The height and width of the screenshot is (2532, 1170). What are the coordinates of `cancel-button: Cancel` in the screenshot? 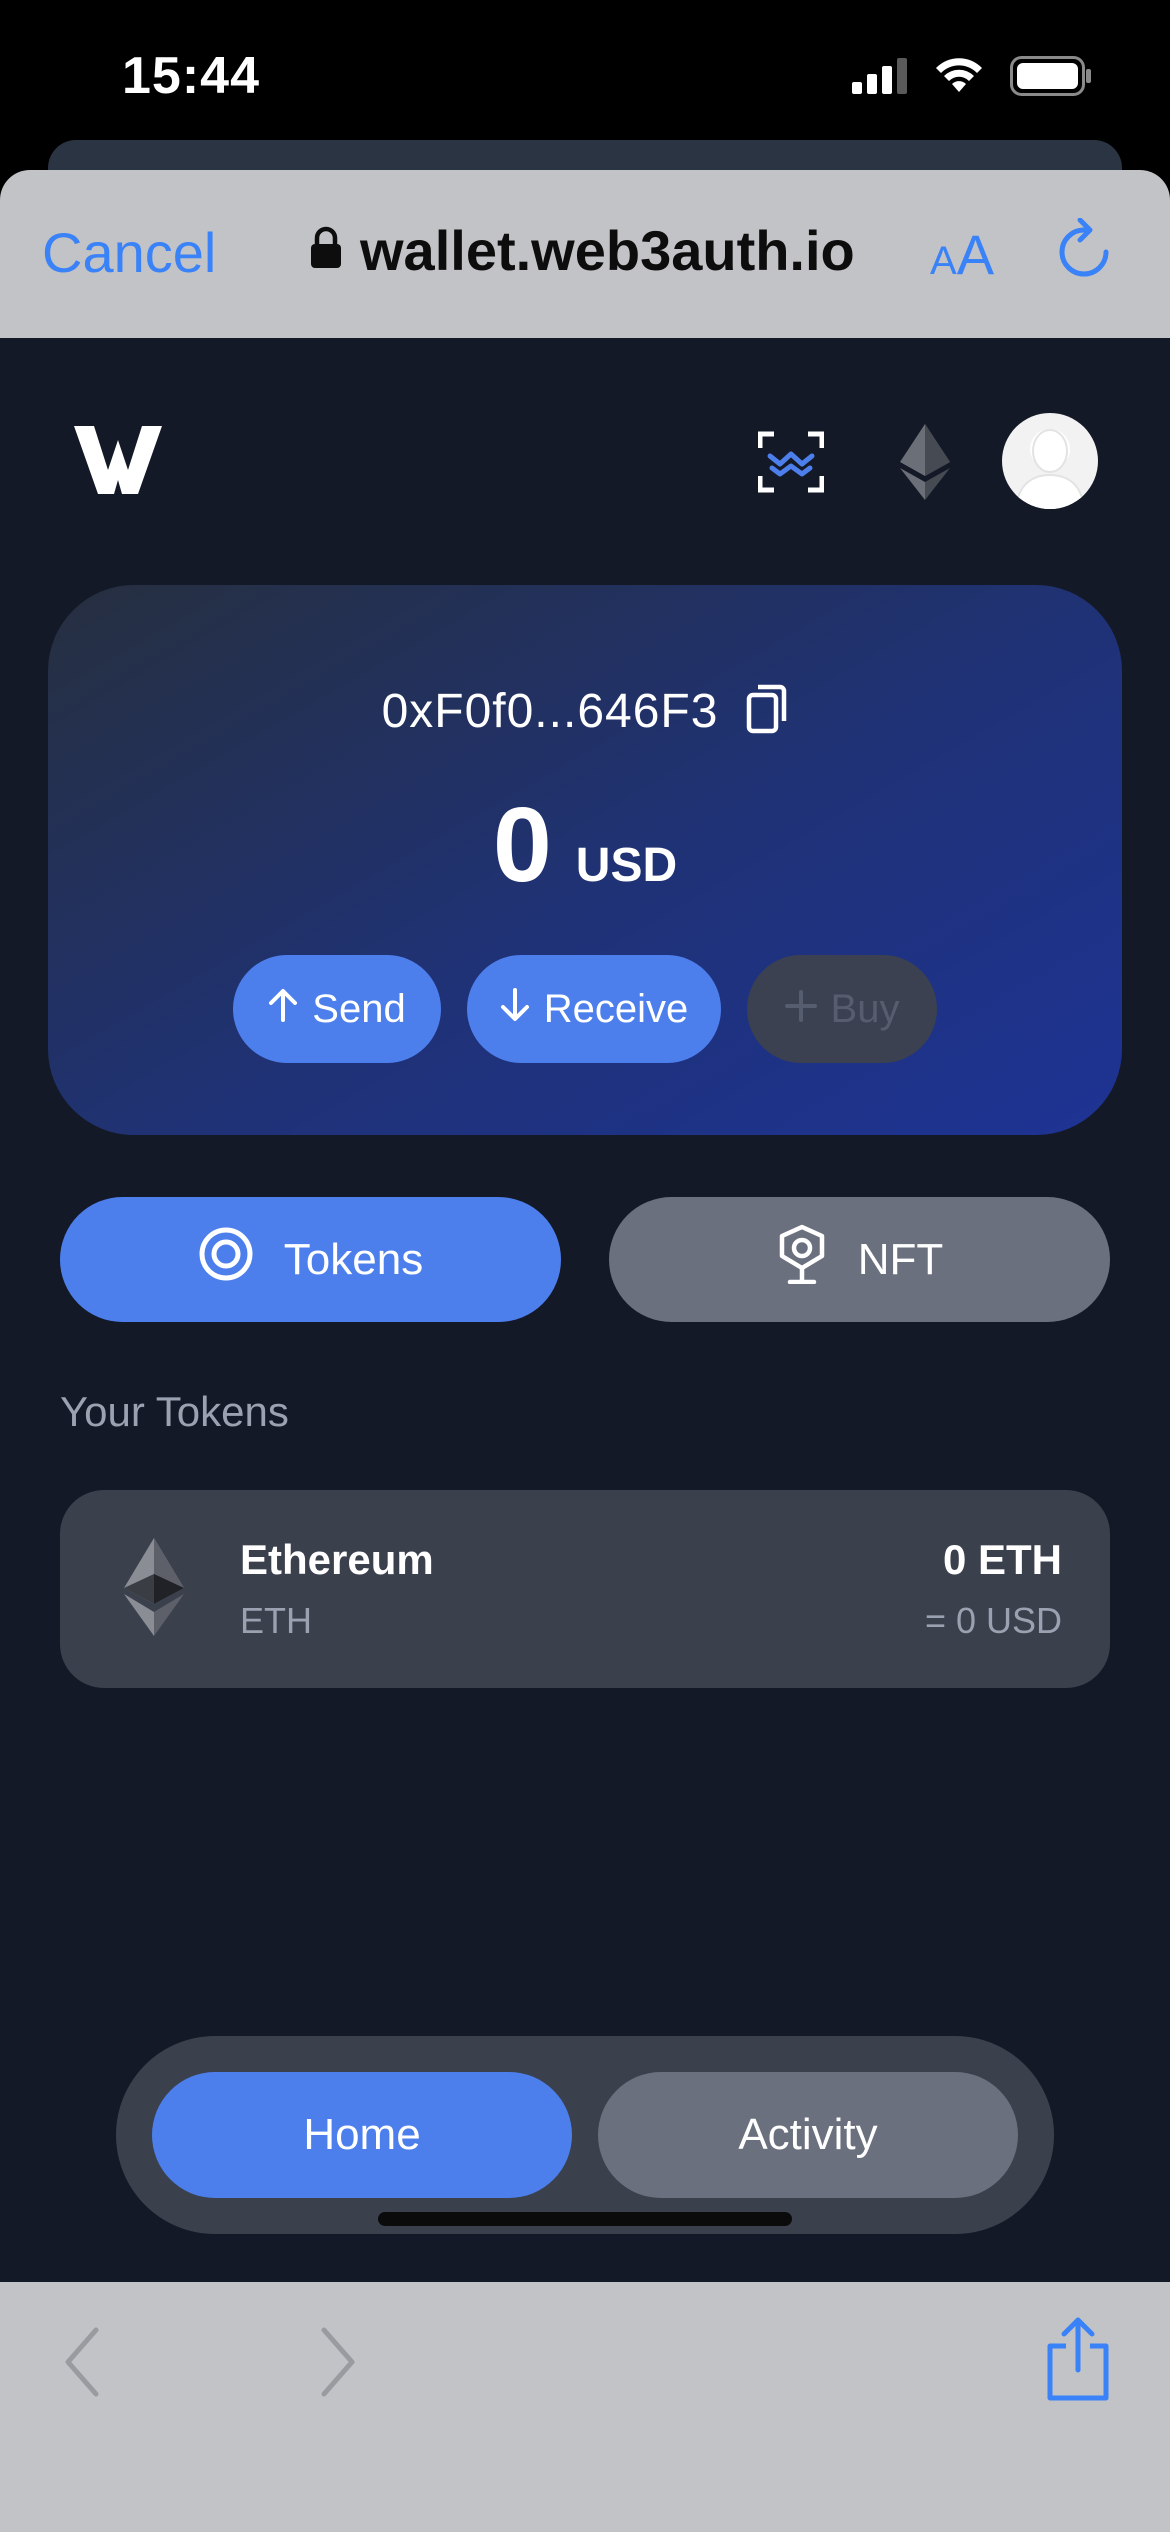 It's located at (129, 252).